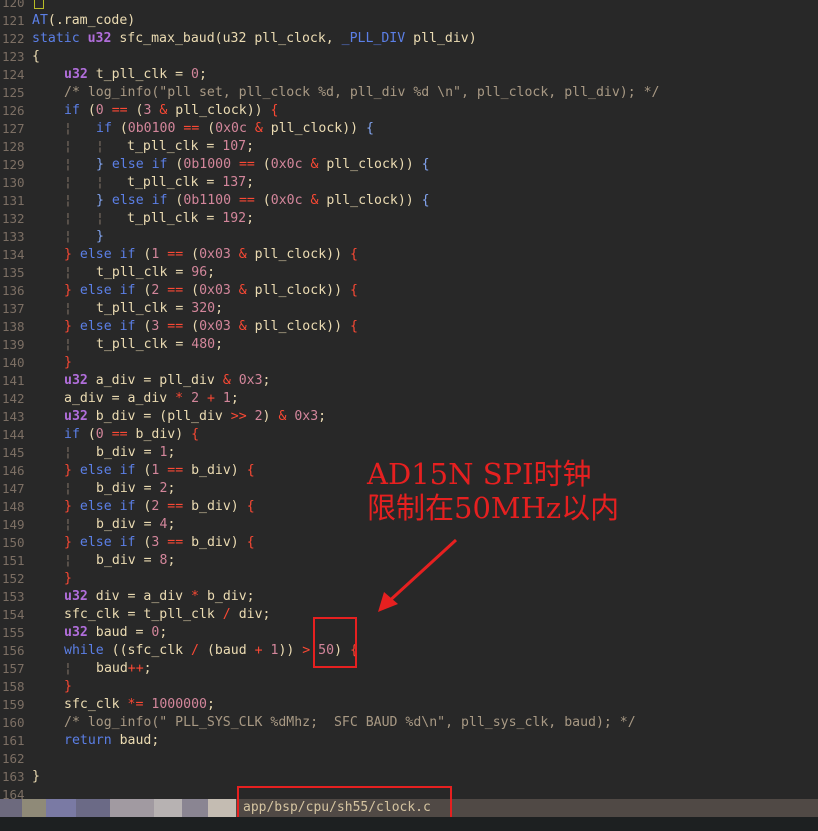 Image resolution: width=818 pixels, height=831 pixels. I want to click on line-number: 141, so click(13, 380).